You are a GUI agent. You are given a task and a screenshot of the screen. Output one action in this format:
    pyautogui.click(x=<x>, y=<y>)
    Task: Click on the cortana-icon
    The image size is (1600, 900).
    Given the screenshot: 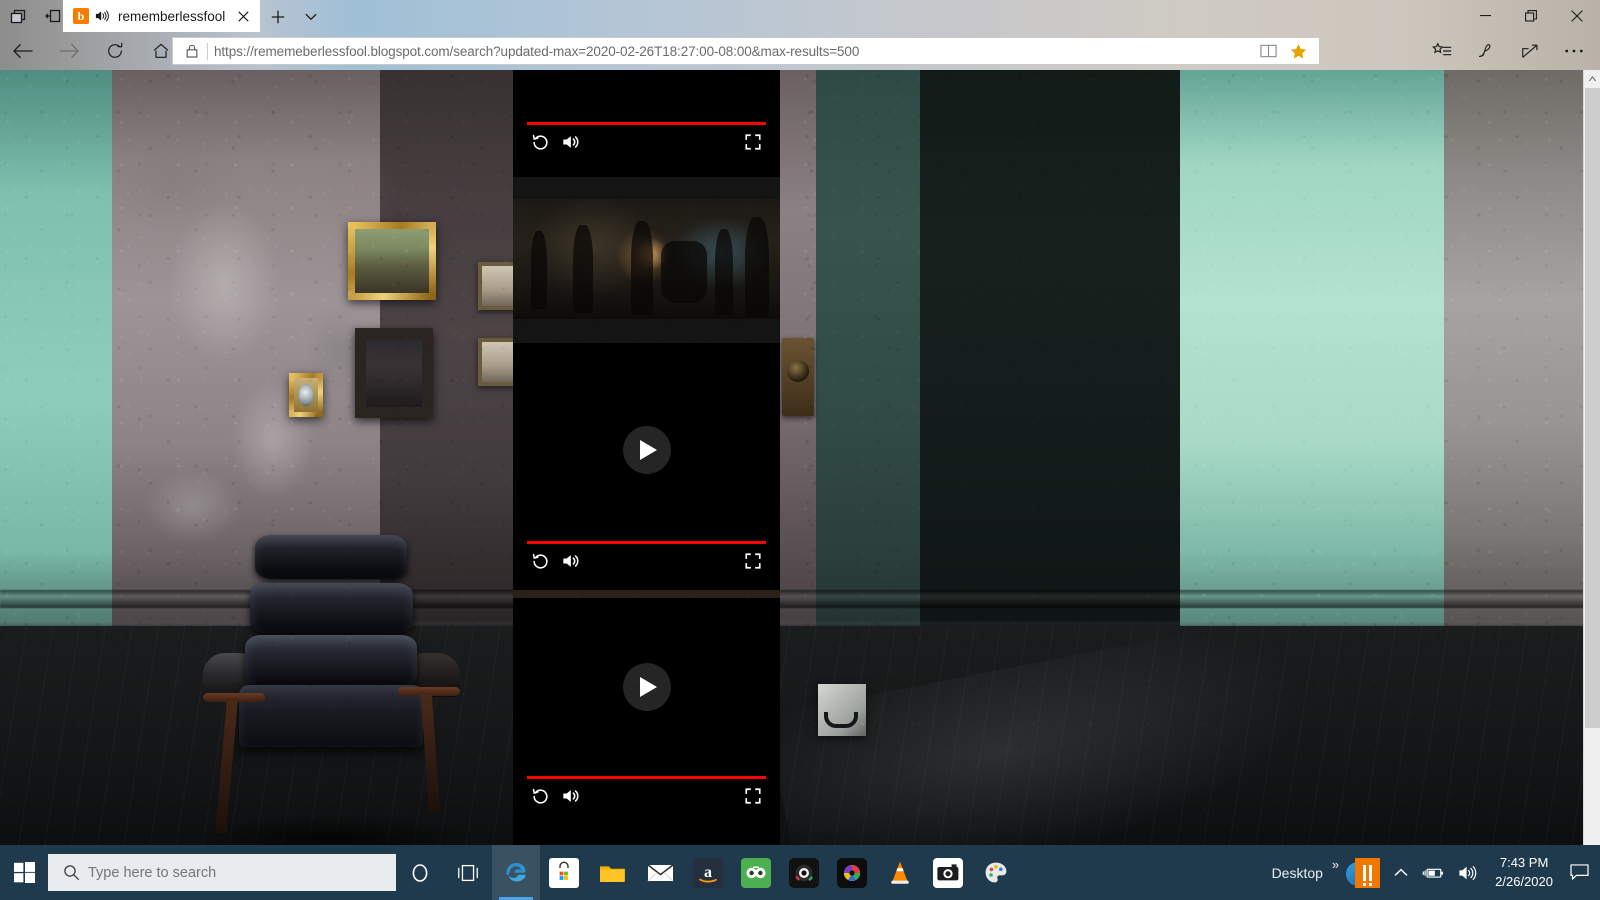 What is the action you would take?
    pyautogui.click(x=420, y=872)
    